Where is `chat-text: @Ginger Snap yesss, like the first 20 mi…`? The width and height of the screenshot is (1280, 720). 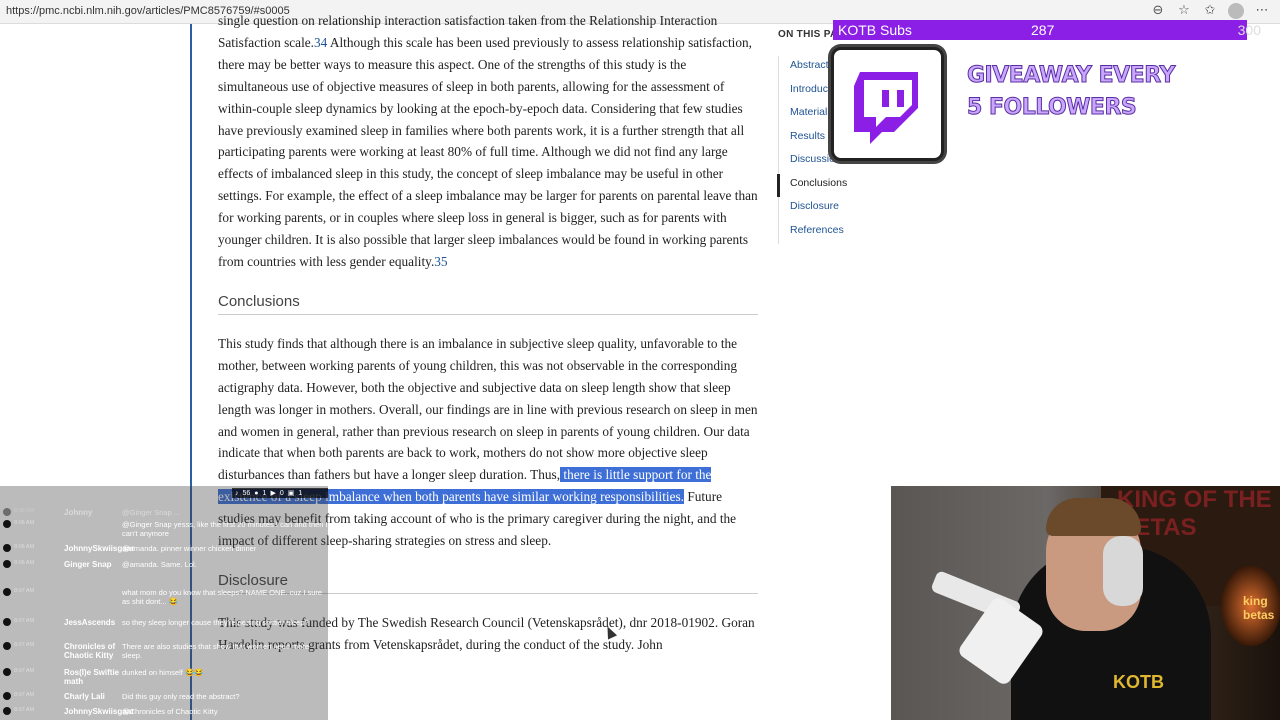 chat-text: @Ginger Snap yesss, like the first 20 mi… is located at coordinates (225, 529).